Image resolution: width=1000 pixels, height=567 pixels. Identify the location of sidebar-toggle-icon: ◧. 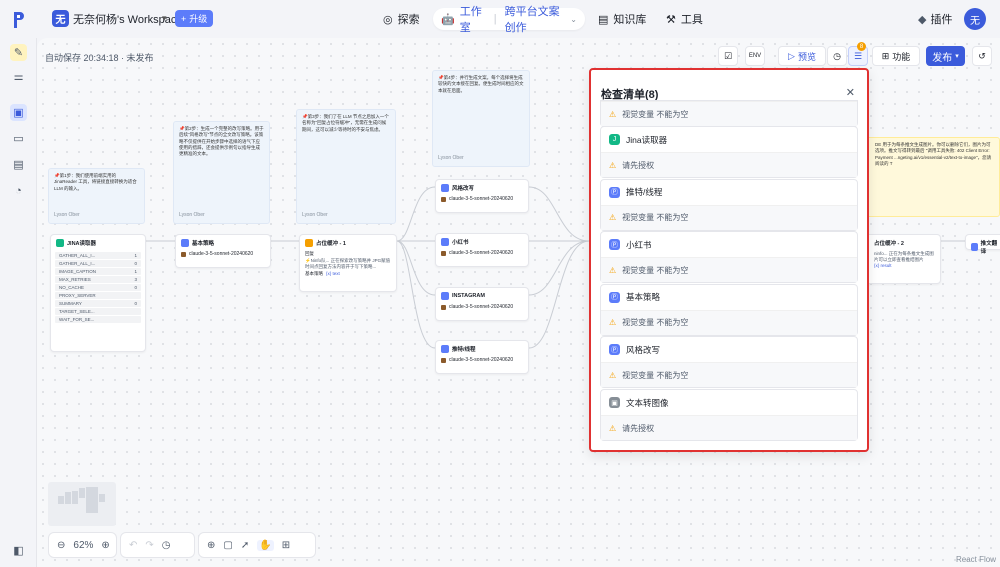
(18, 550).